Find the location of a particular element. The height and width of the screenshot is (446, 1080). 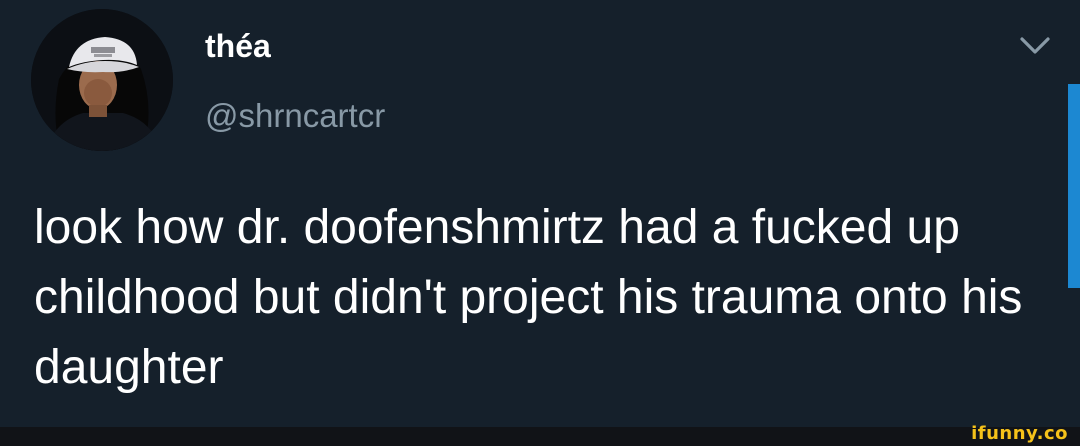

avatar is located at coordinates (102, 80).